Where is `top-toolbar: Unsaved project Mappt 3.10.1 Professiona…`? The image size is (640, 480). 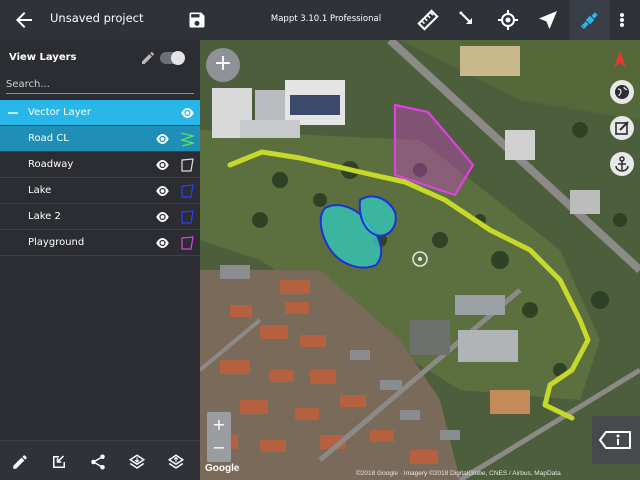 top-toolbar: Unsaved project Mappt 3.10.1 Professiona… is located at coordinates (320, 20).